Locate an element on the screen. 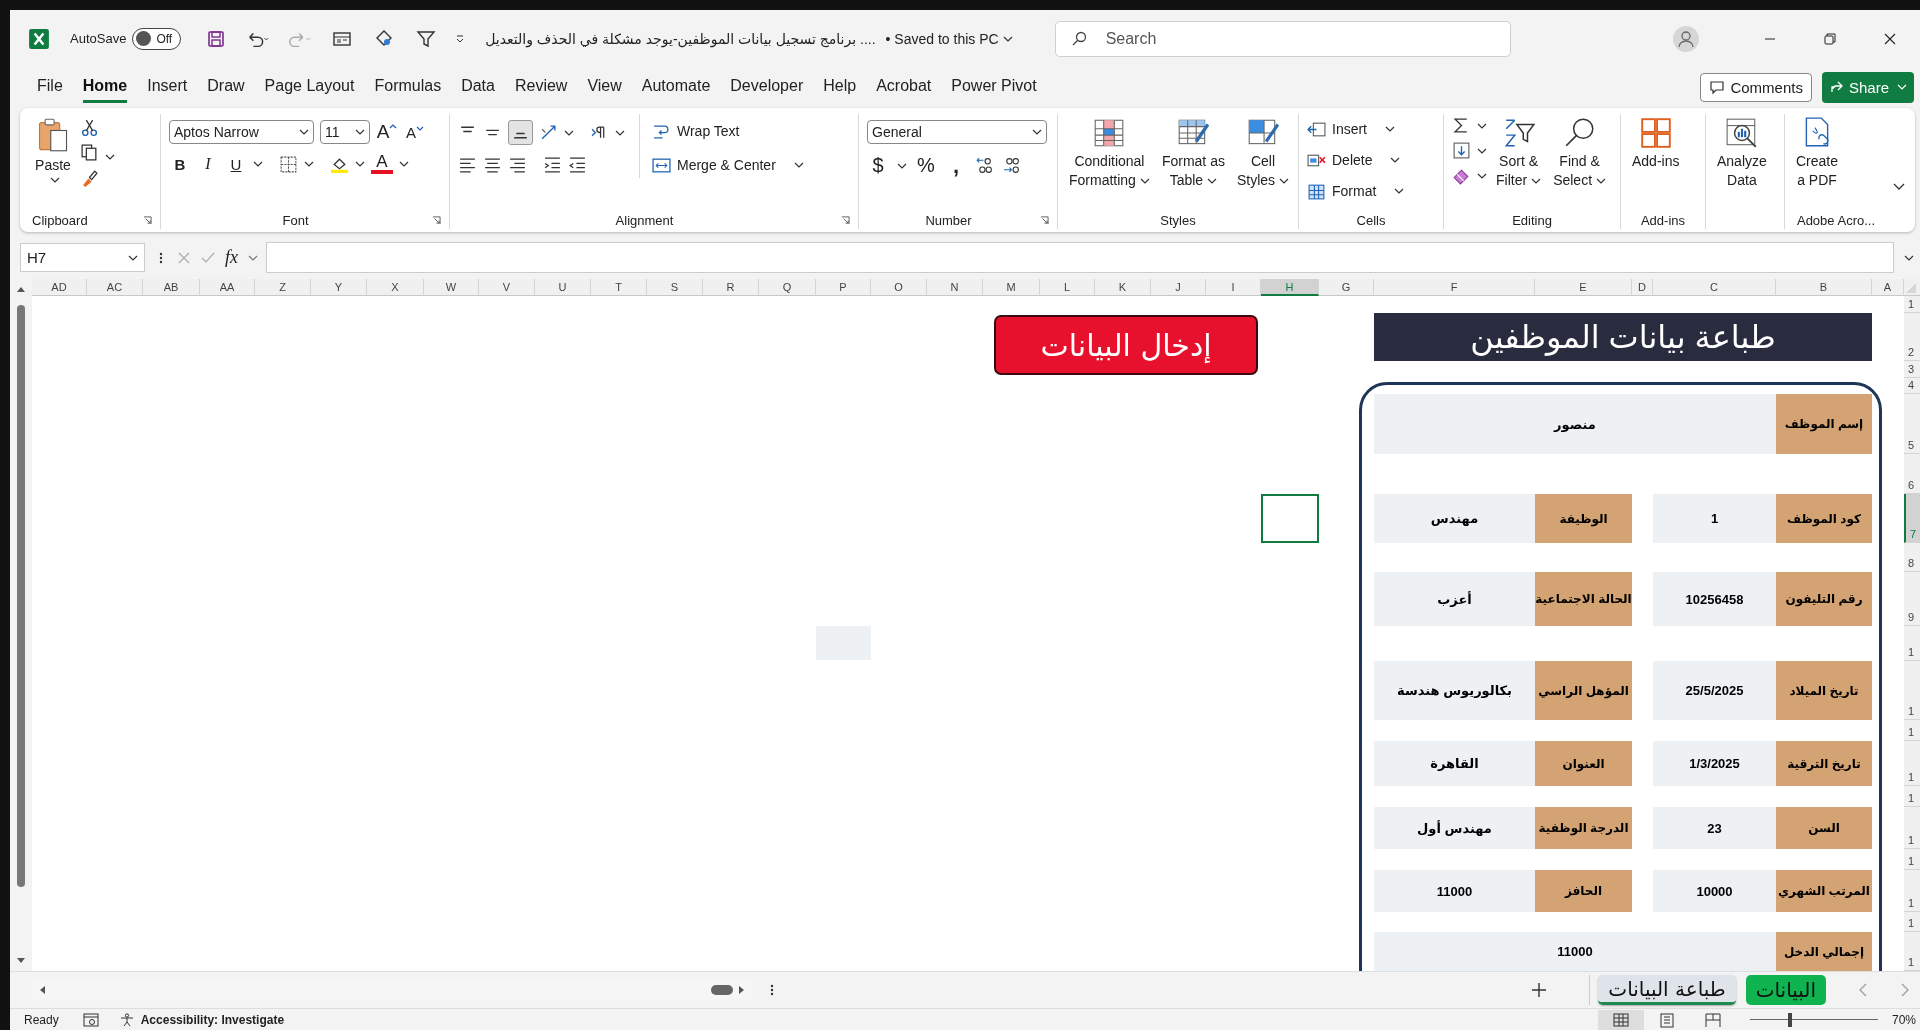 This screenshot has height=1030, width=1920. row-header: 6 is located at coordinates (1912, 474).